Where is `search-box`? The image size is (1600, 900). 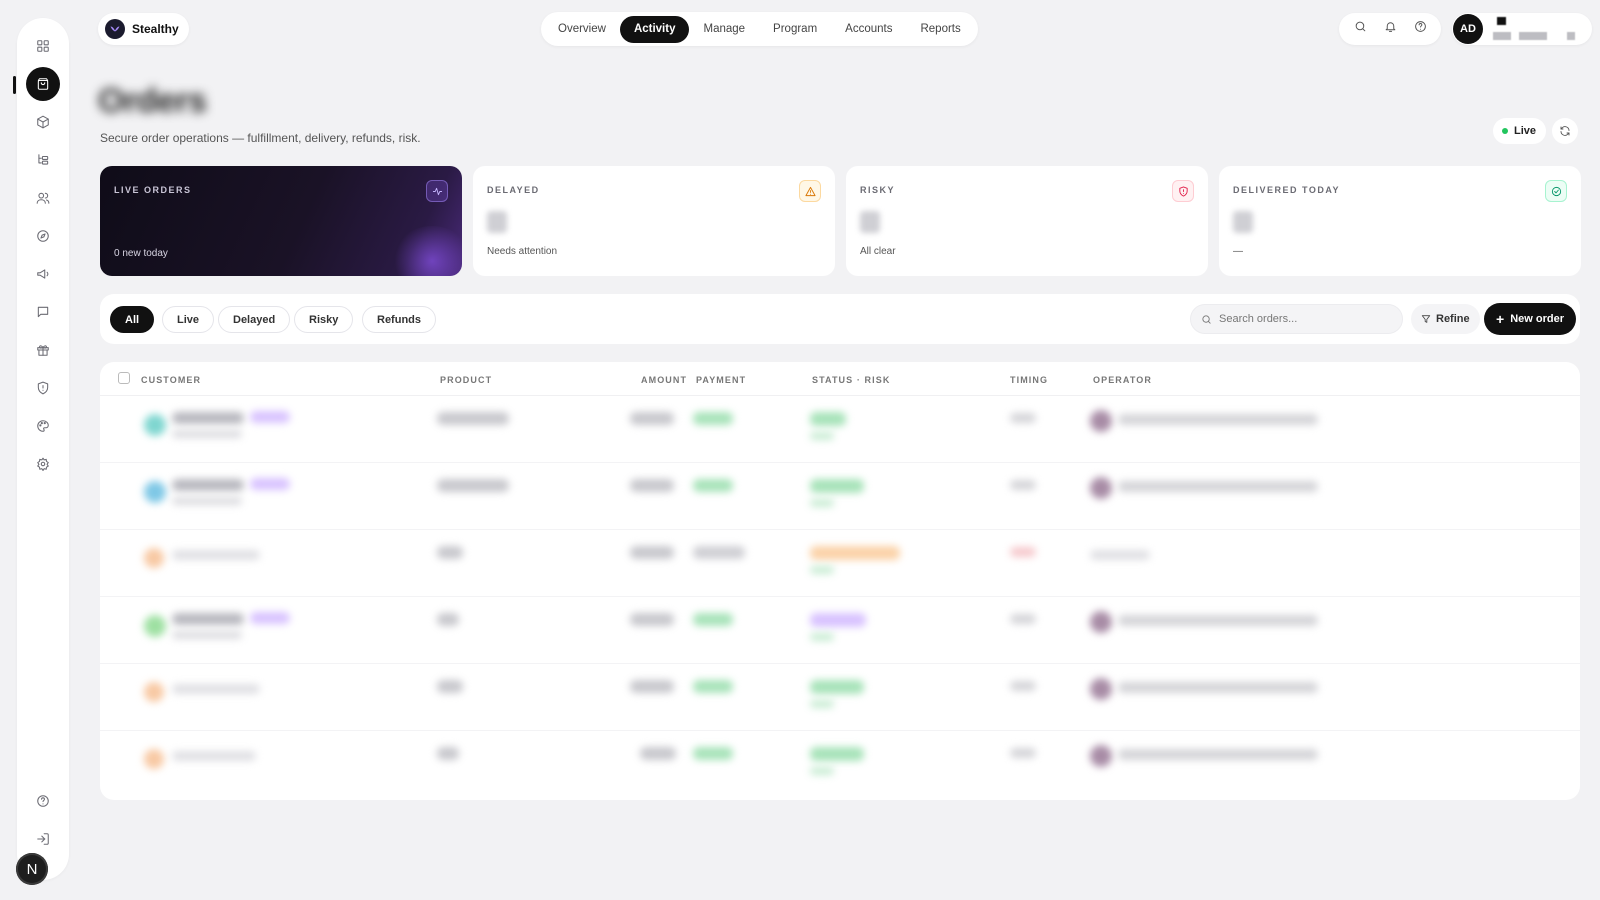 search-box is located at coordinates (1296, 319).